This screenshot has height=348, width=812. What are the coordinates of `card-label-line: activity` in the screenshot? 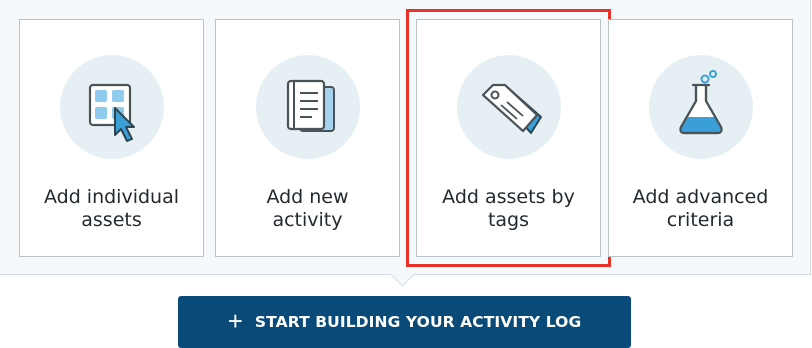 It's located at (307, 220).